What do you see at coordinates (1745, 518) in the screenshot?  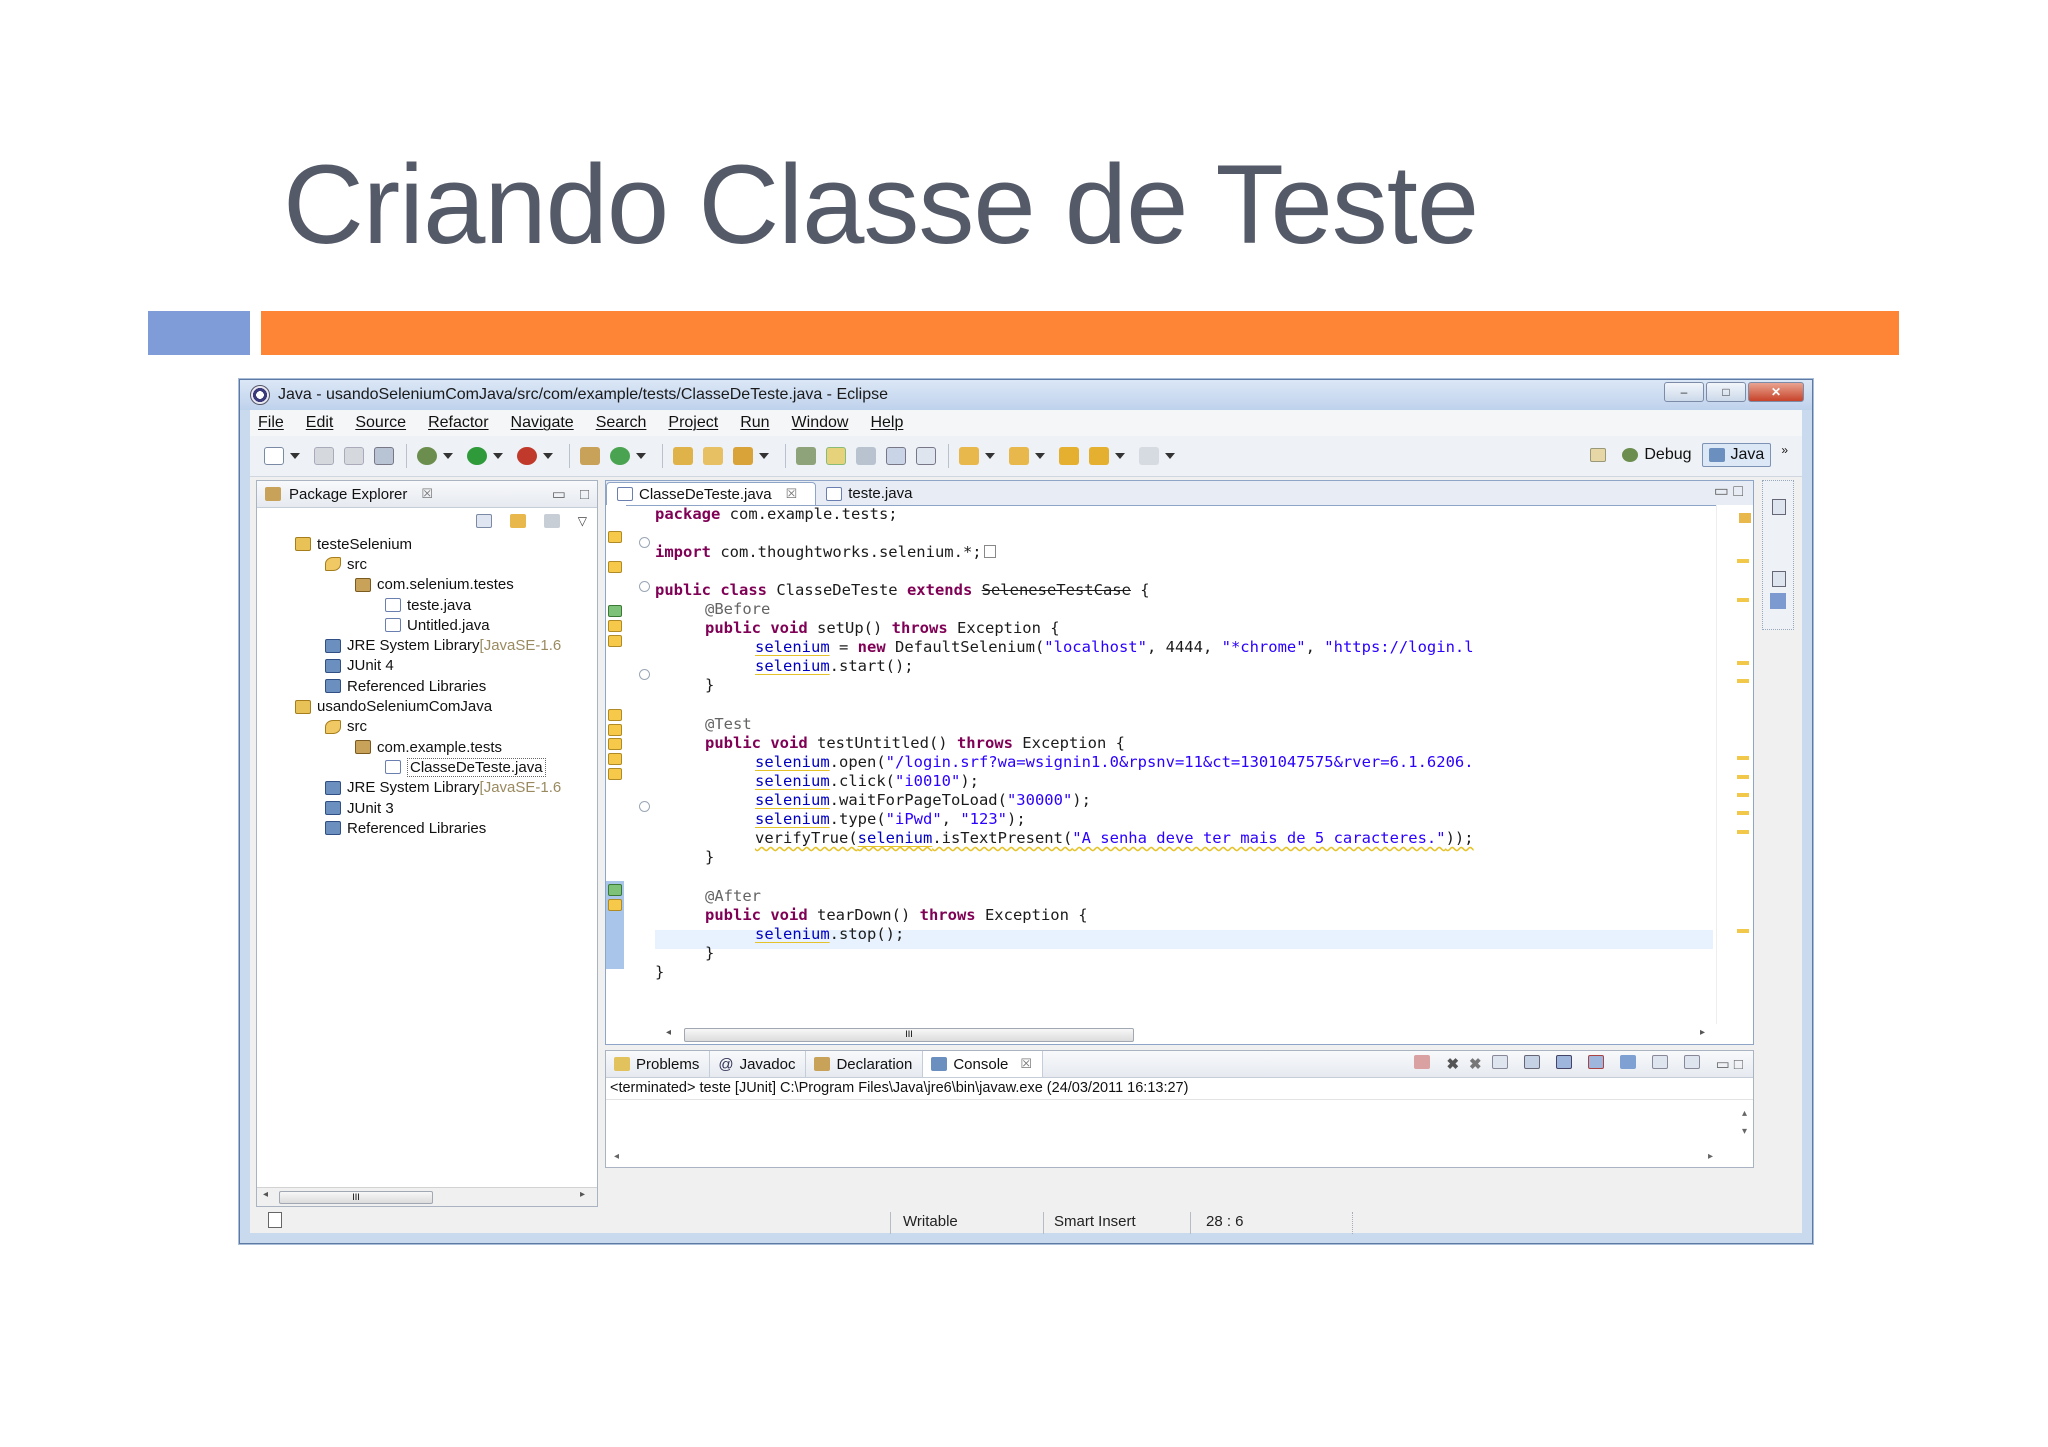 I see `overview-warning-icon` at bounding box center [1745, 518].